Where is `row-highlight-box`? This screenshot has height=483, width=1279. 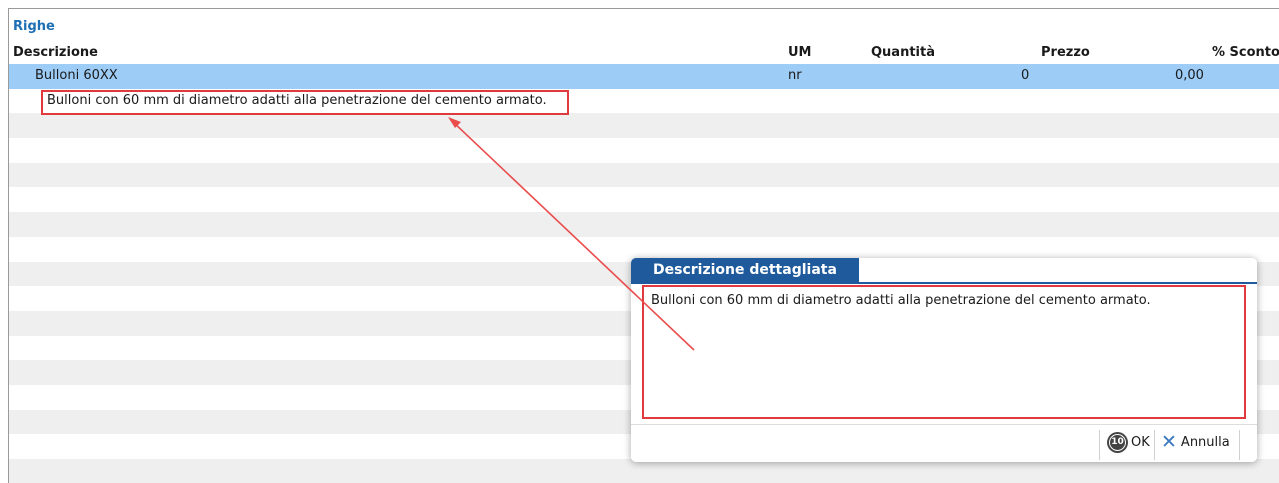
row-highlight-box is located at coordinates (305, 102).